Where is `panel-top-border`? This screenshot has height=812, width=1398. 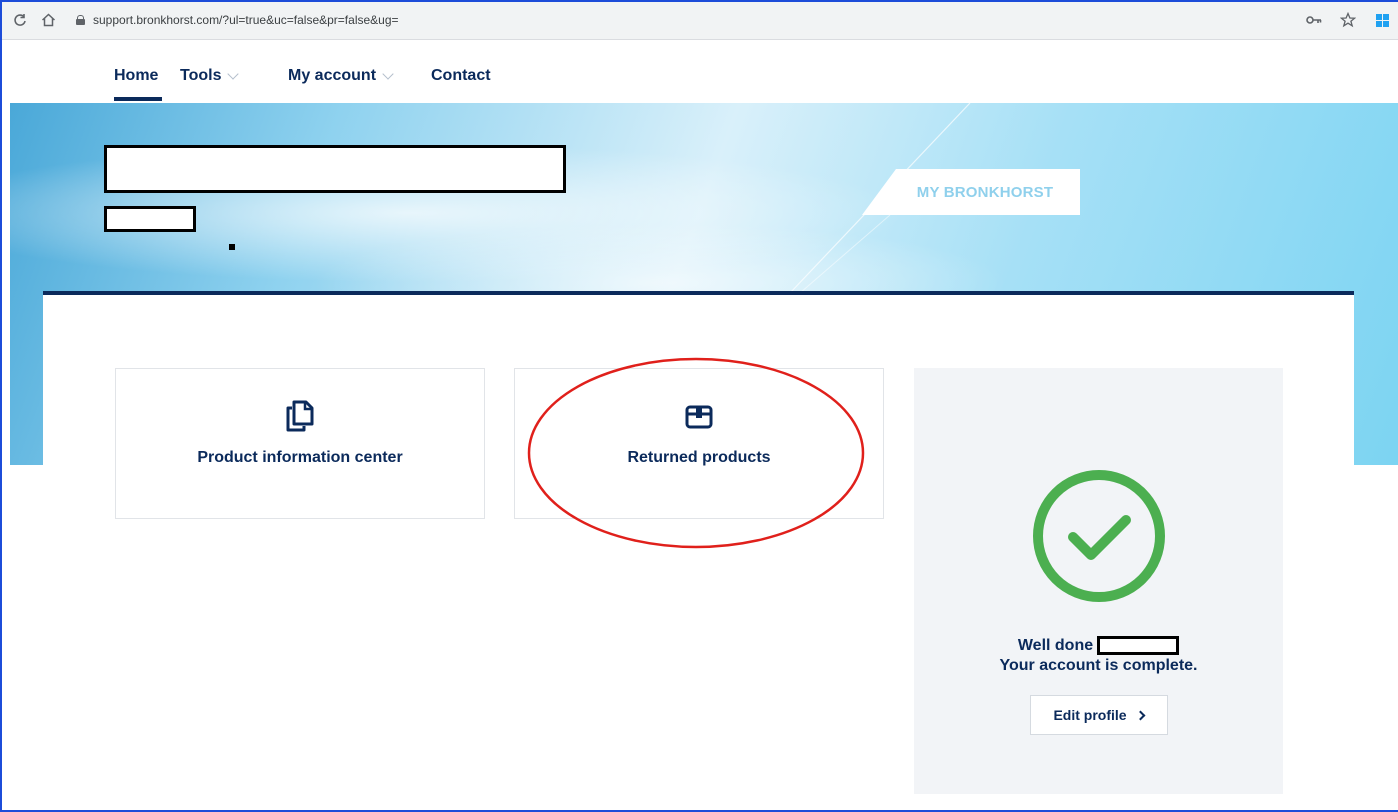 panel-top-border is located at coordinates (698, 293).